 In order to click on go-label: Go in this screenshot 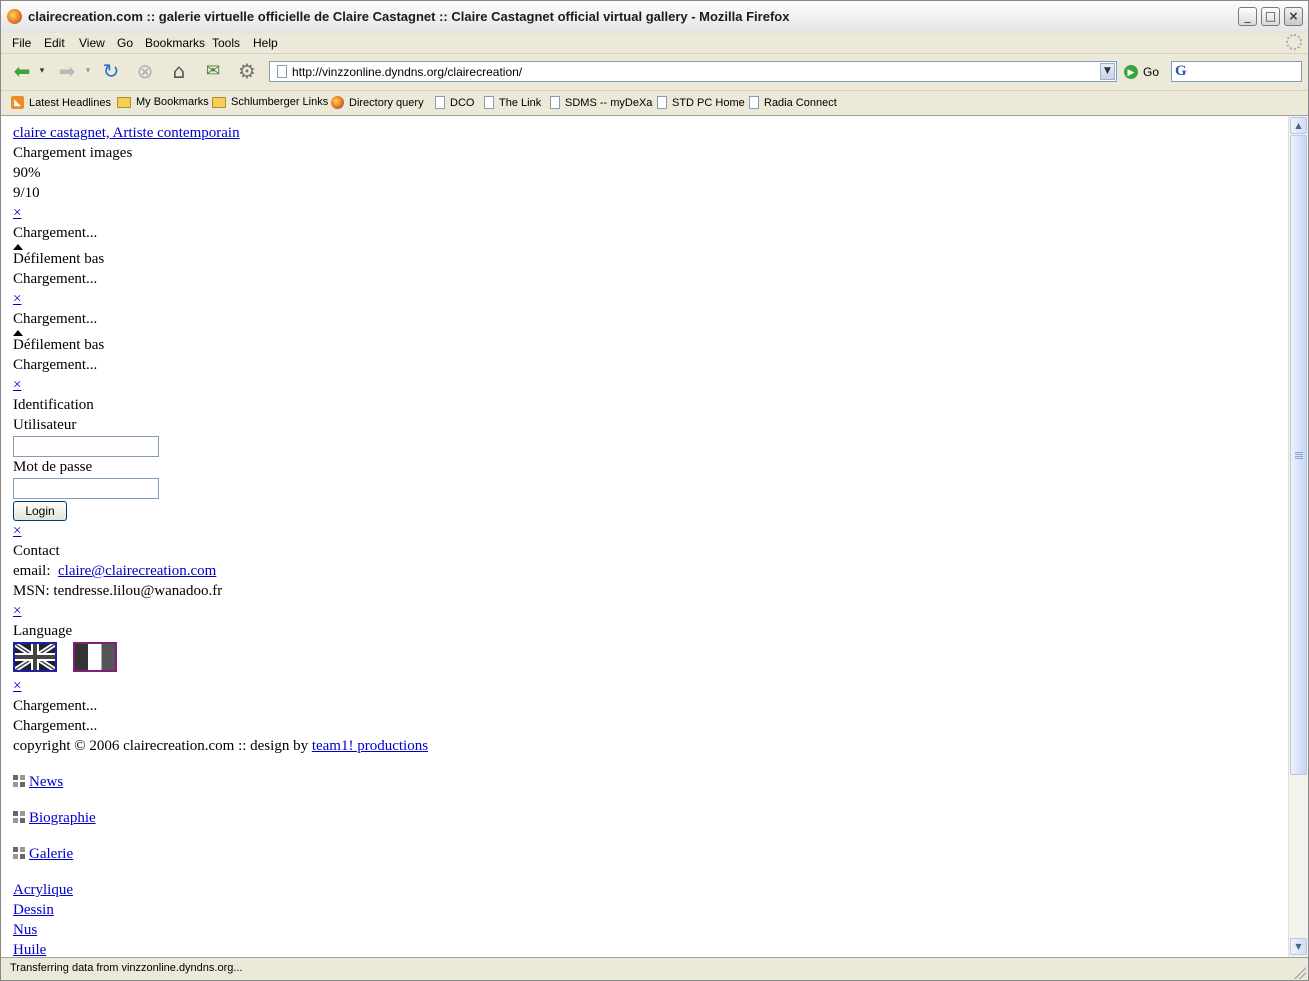, I will do `click(1151, 72)`.